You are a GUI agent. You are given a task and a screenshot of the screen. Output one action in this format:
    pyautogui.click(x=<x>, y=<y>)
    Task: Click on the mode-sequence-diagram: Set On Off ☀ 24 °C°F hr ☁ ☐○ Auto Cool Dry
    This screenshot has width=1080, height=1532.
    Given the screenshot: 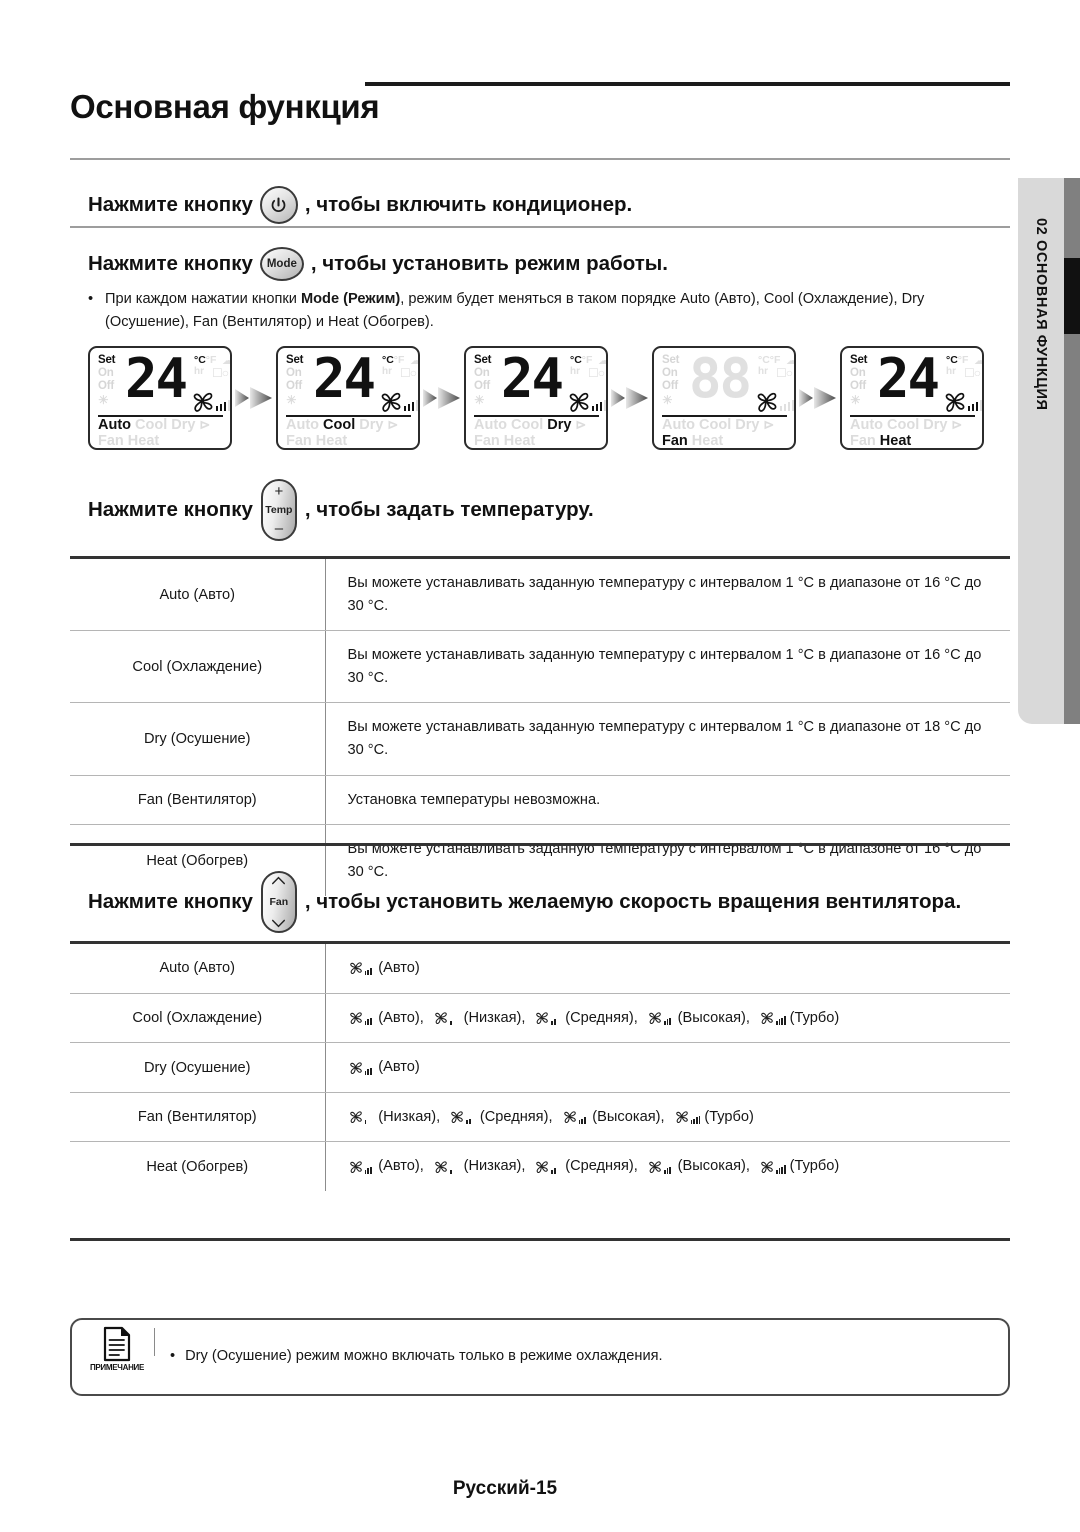 What is the action you would take?
    pyautogui.click(x=536, y=398)
    